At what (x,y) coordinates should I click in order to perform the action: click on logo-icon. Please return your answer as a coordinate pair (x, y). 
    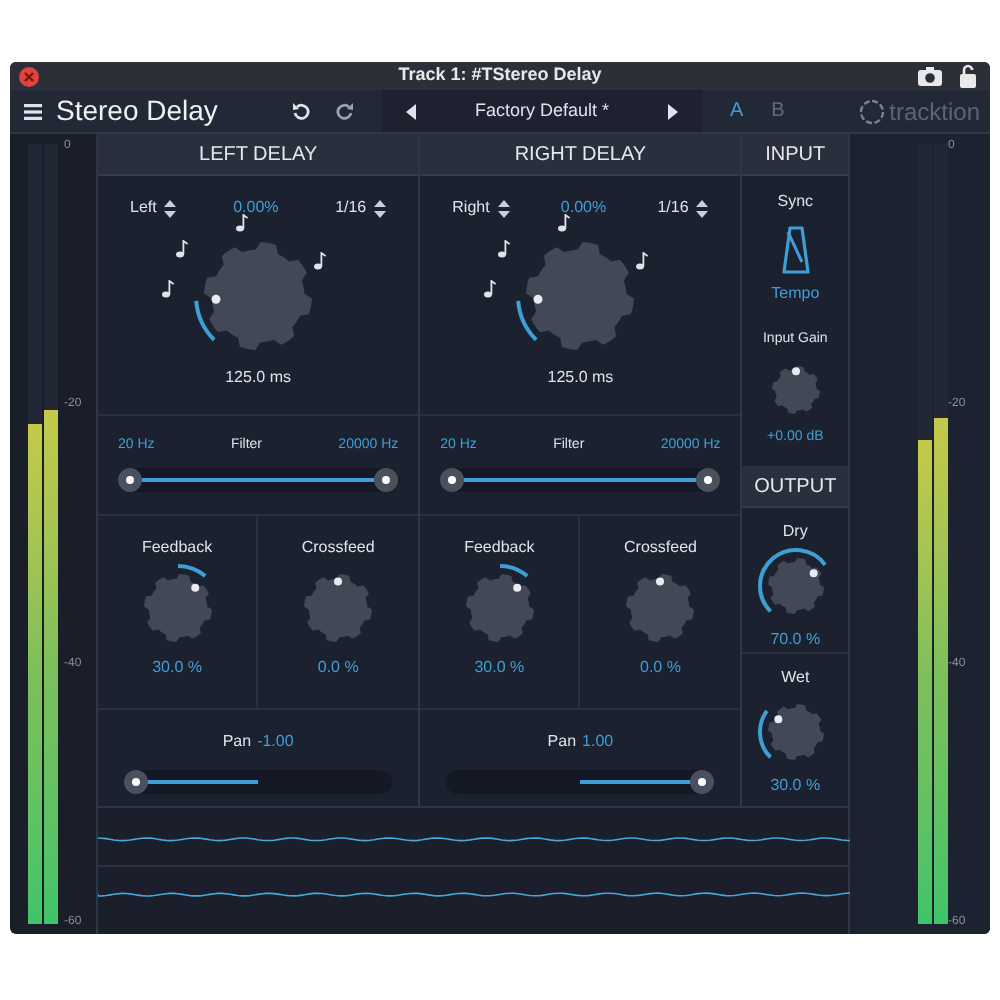
    Looking at the image, I should click on (871, 111).